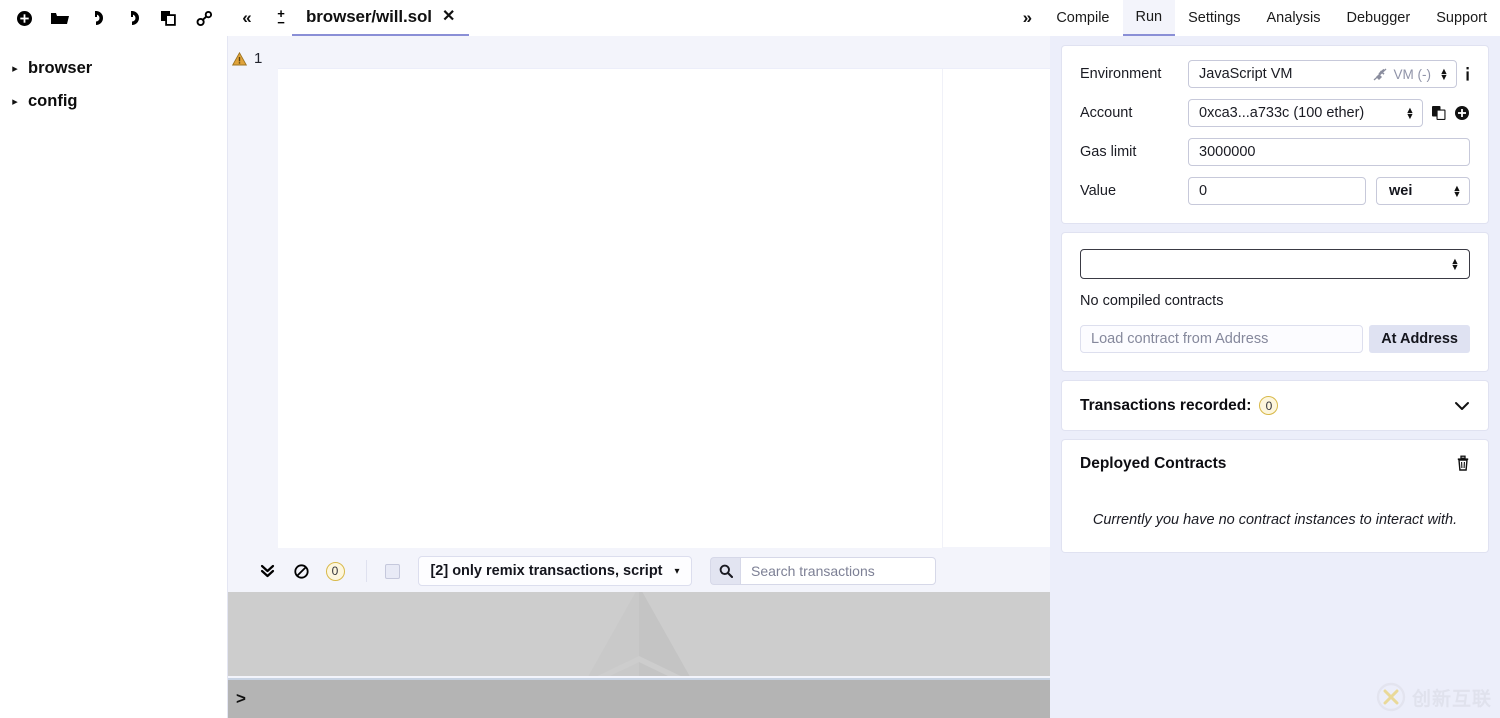 The height and width of the screenshot is (718, 1500). Describe the element at coordinates (1329, 152) in the screenshot. I see `gas-limit-input: 3000000` at that location.